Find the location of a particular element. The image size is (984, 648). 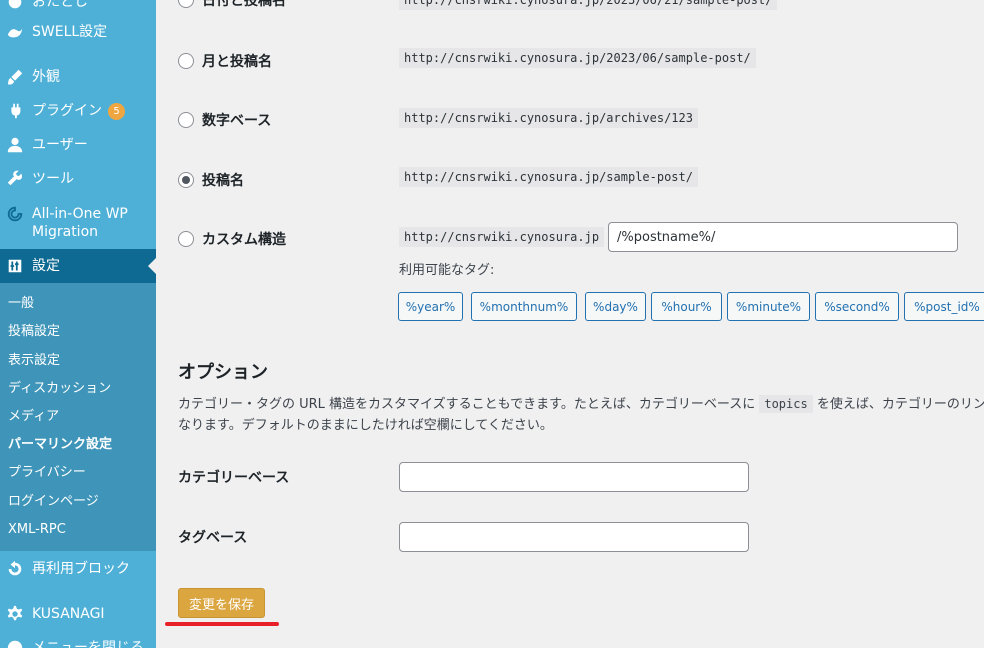

menu-item-tools: ツール is located at coordinates (78, 179).